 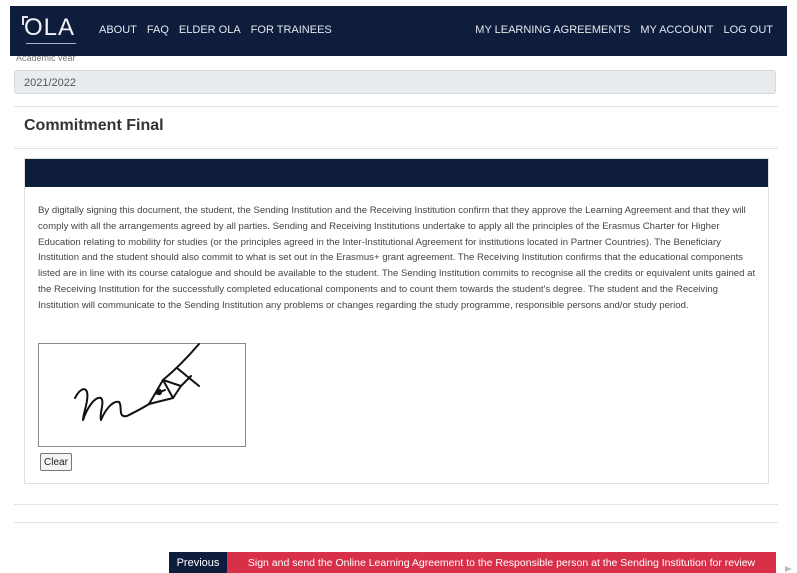 I want to click on nav-primary: ABOUT FAQ ELDER OLA FOR TRAINEES, so click(x=215, y=30).